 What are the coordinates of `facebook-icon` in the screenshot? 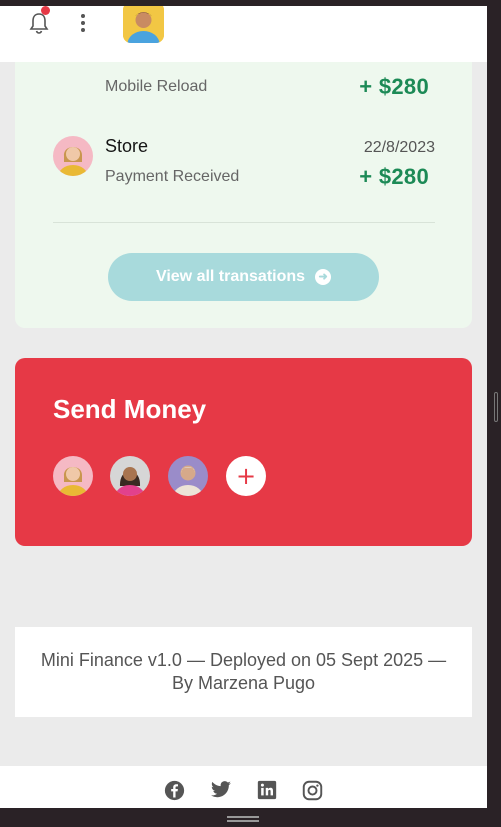 It's located at (175, 790).